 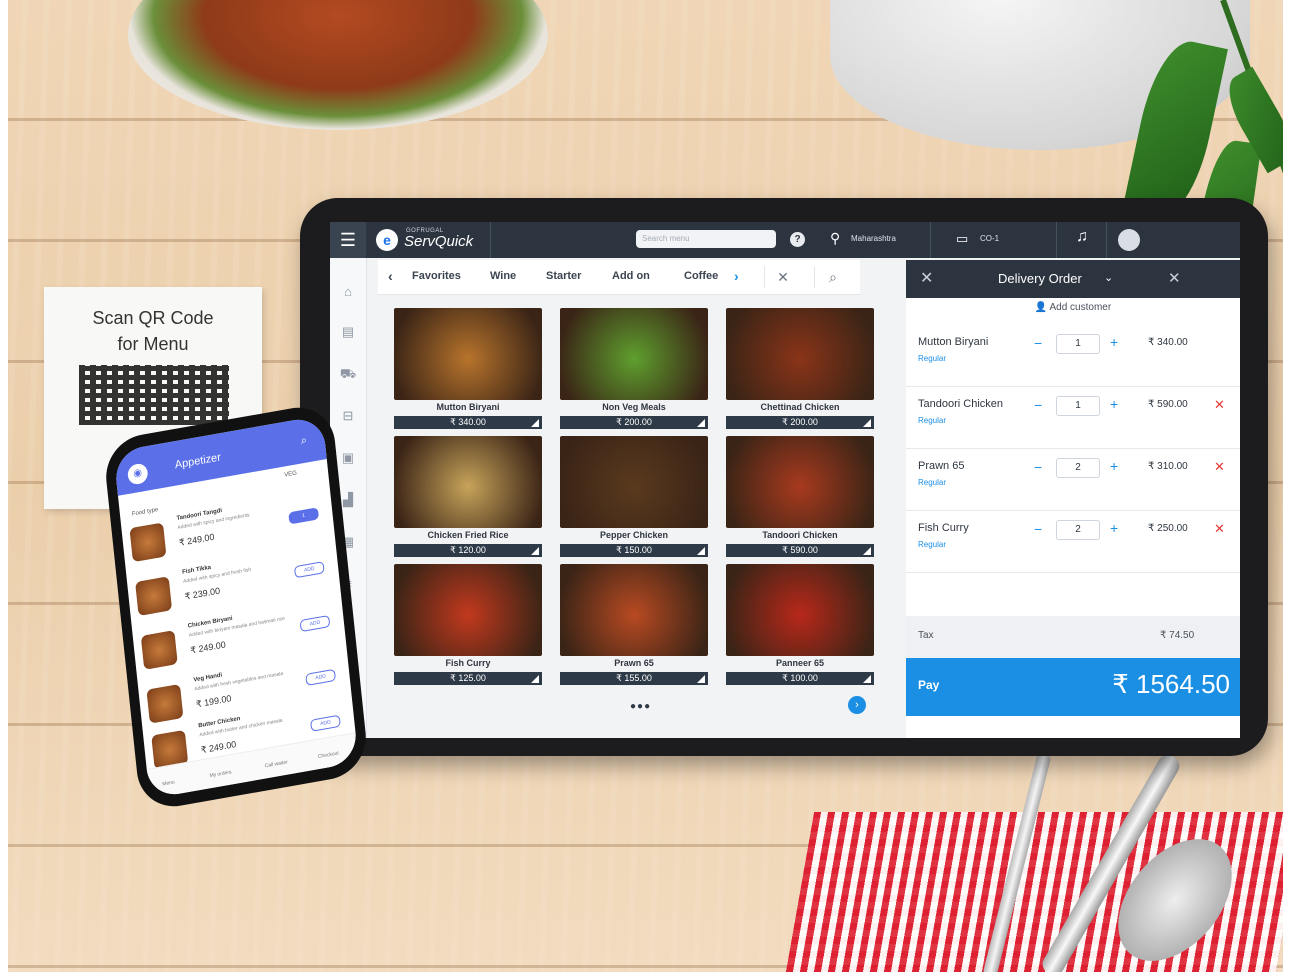 I want to click on phone-item-price: ₹ 239.00, so click(x=202, y=593).